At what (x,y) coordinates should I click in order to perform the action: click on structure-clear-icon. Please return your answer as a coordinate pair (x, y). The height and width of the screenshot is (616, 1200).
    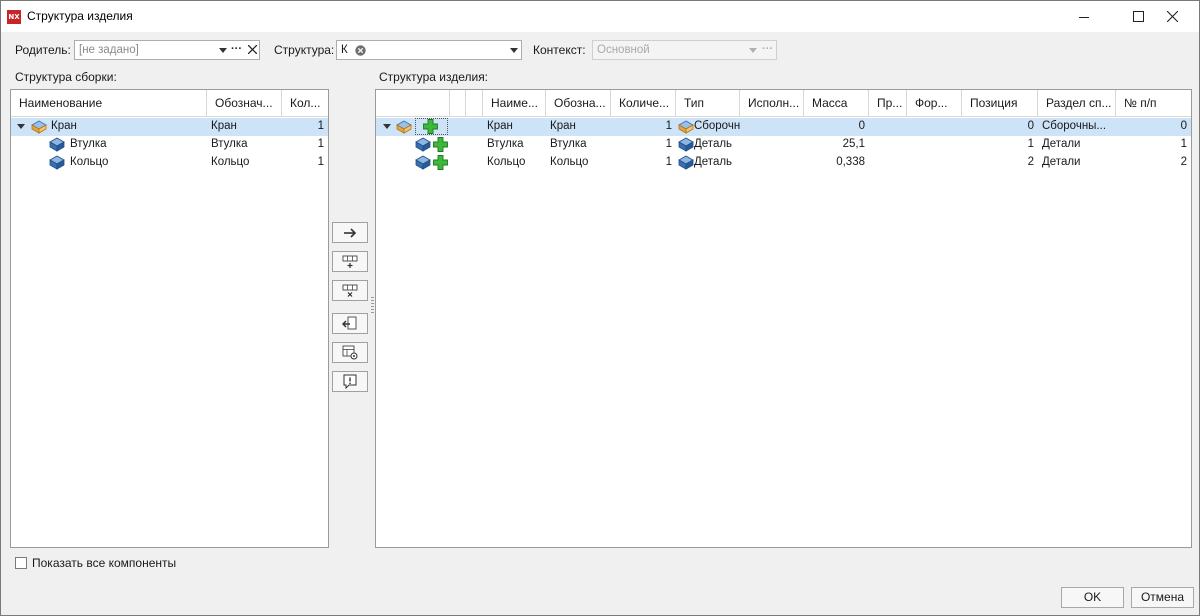
    Looking at the image, I should click on (360, 50).